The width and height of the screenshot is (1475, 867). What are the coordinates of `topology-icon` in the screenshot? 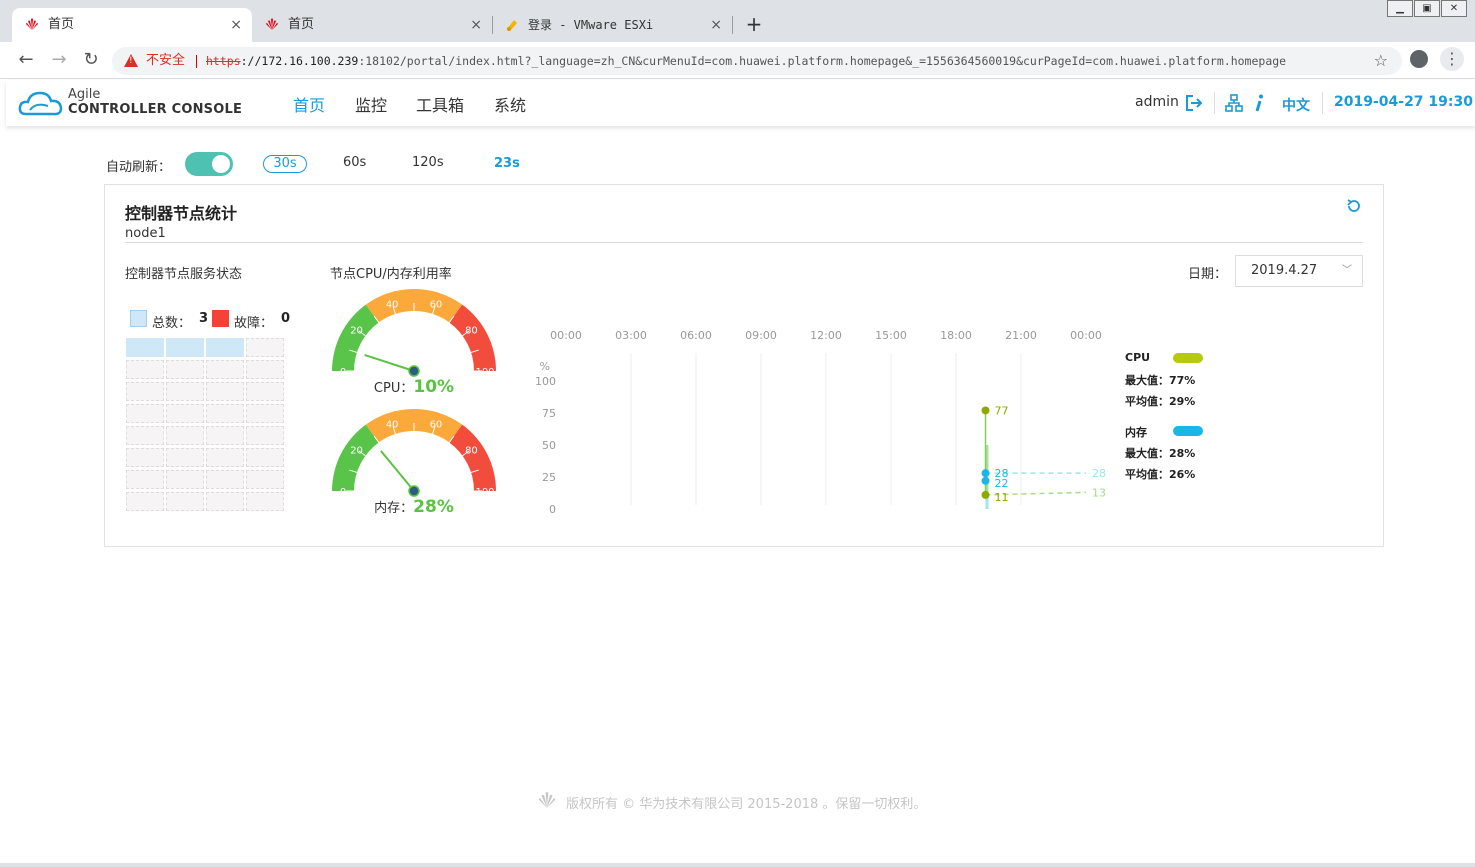 It's located at (1234, 103).